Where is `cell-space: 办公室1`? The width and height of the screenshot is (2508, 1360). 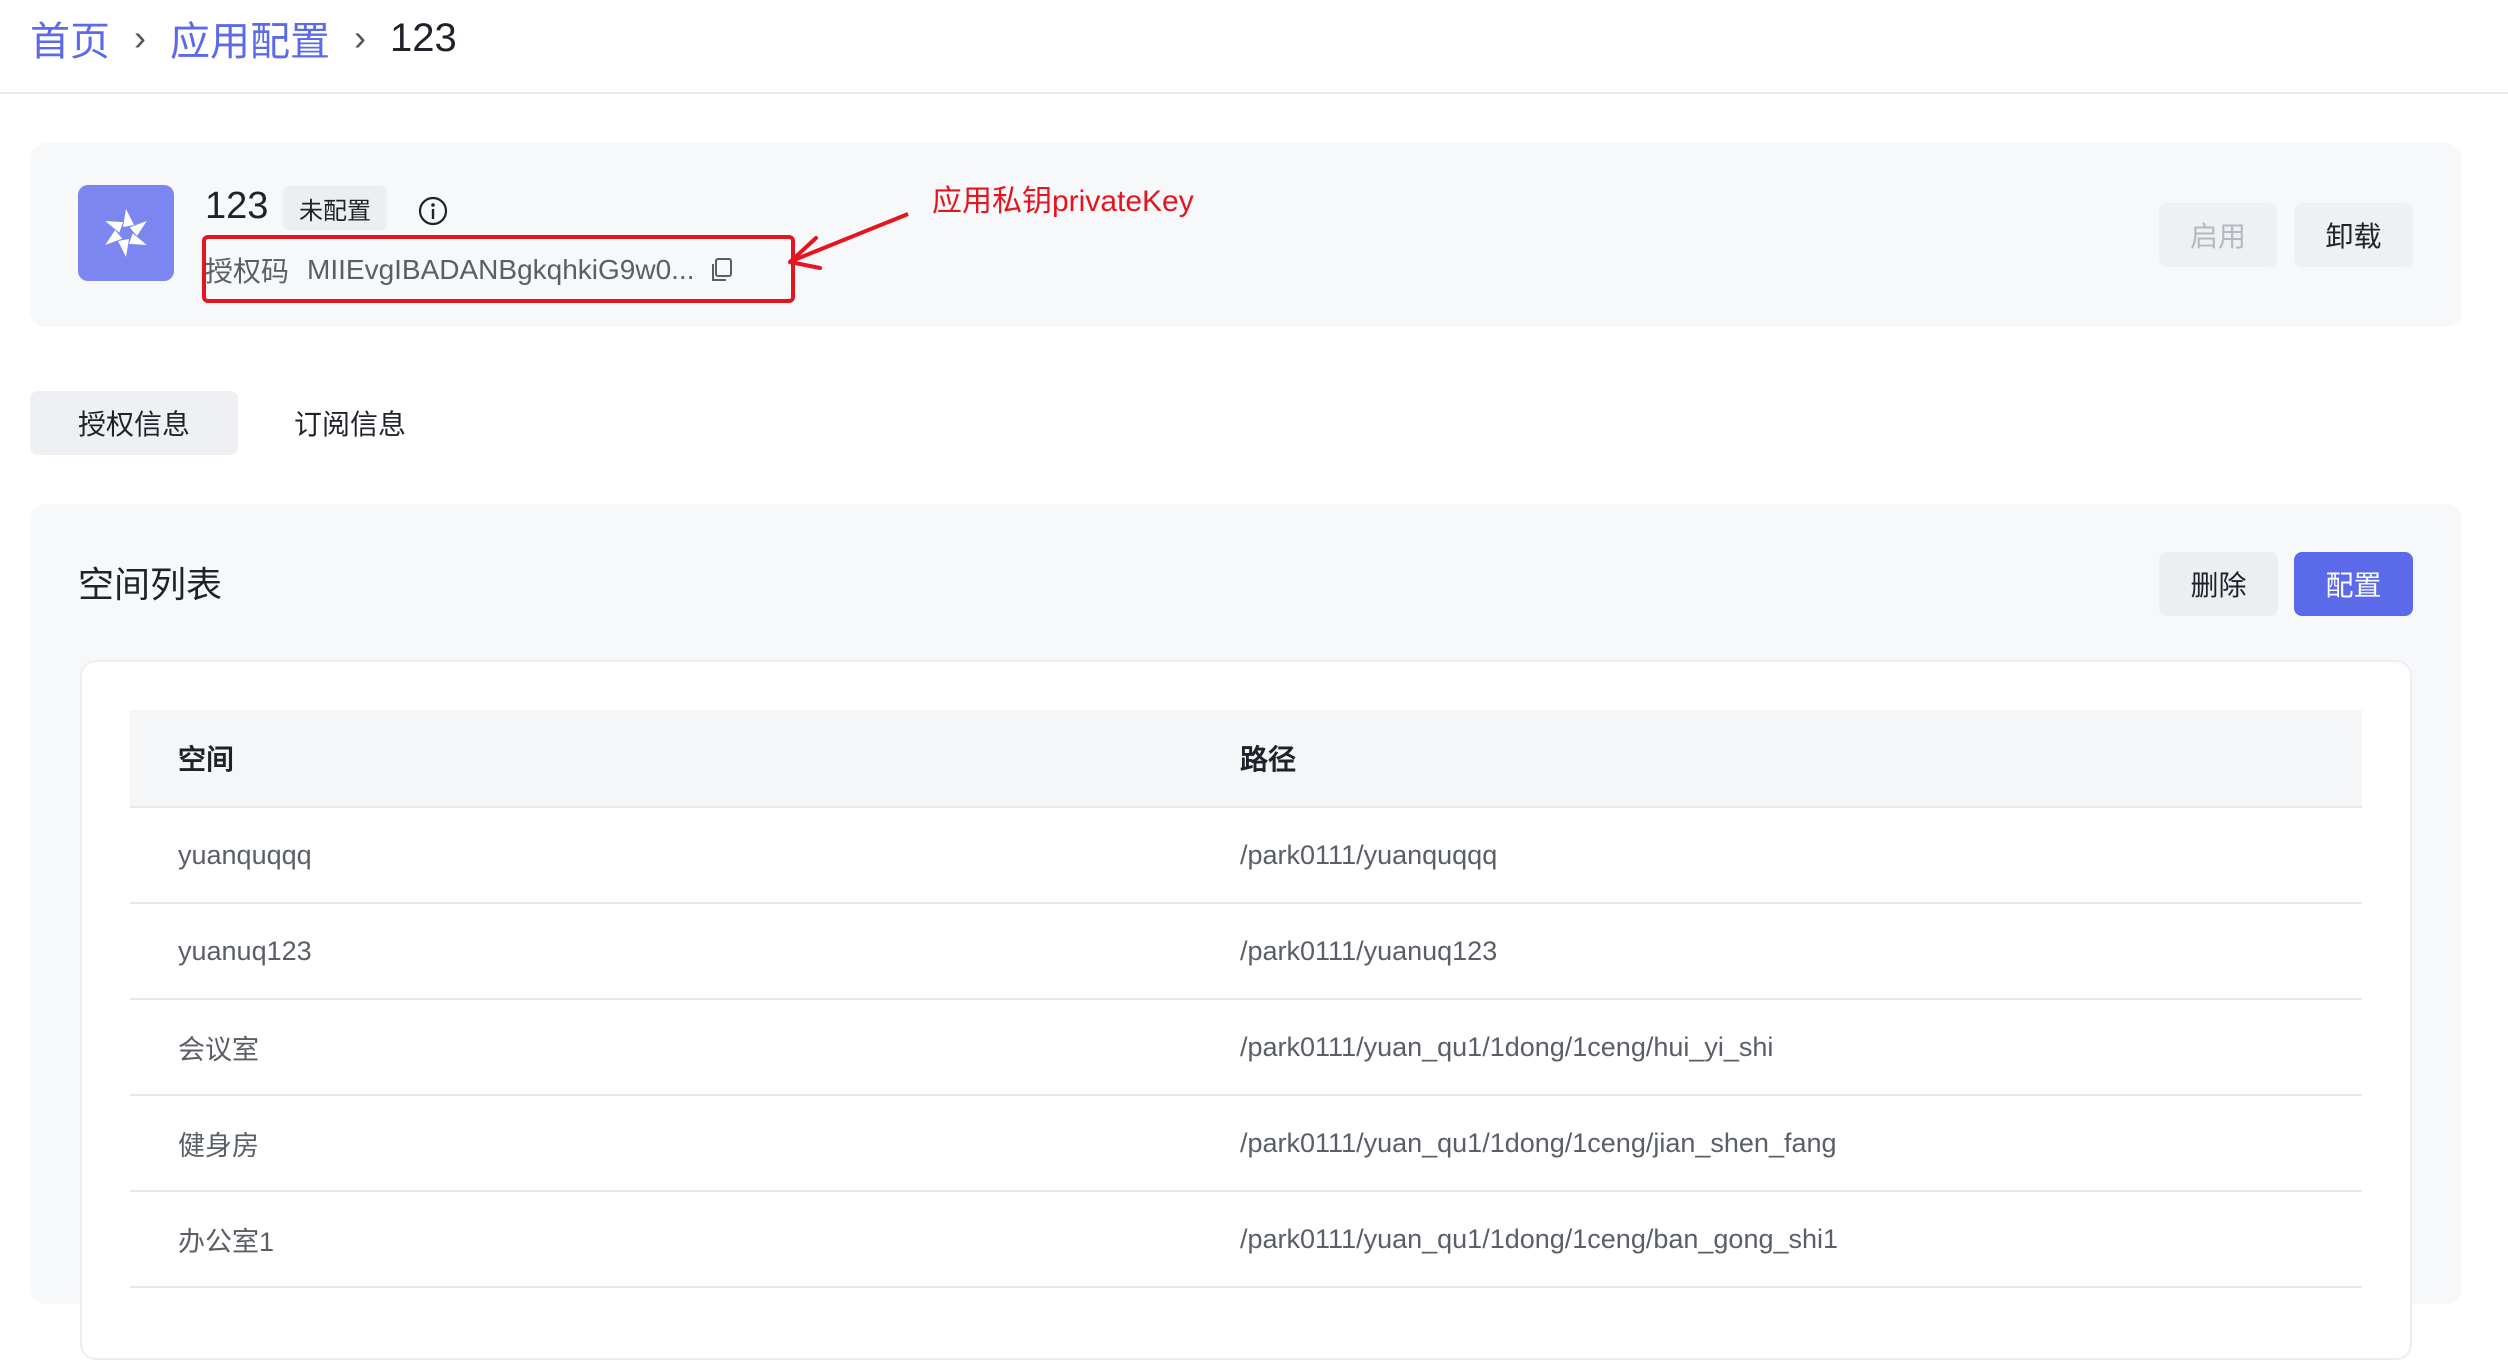
cell-space: 办公室1 is located at coordinates (226, 1241).